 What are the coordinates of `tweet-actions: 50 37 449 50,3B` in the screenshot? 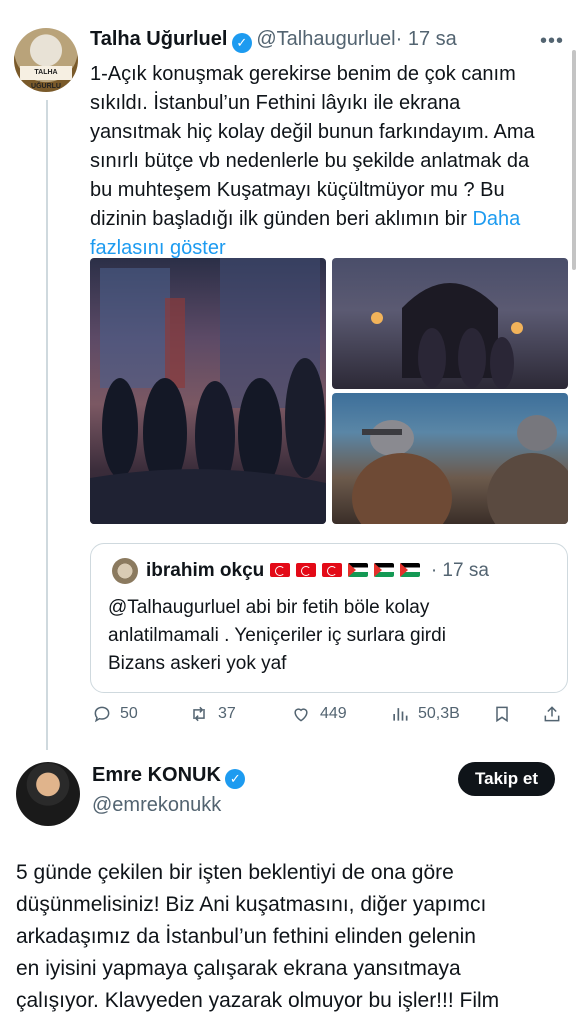 It's located at (329, 715).